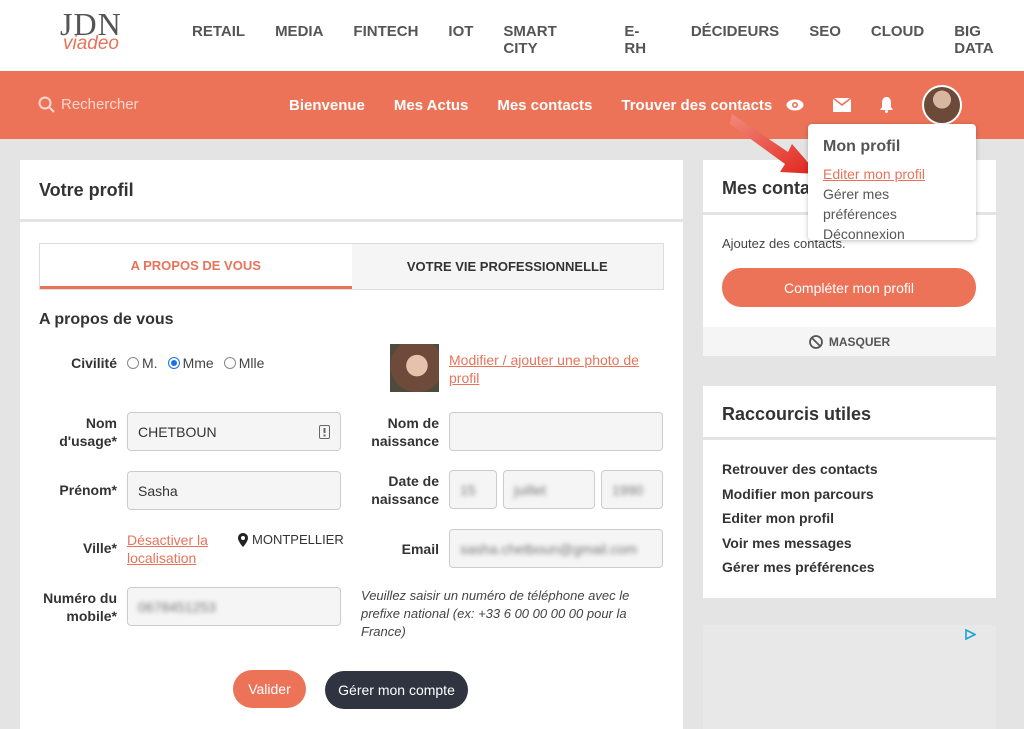  I want to click on validate-button: Valider, so click(269, 689).